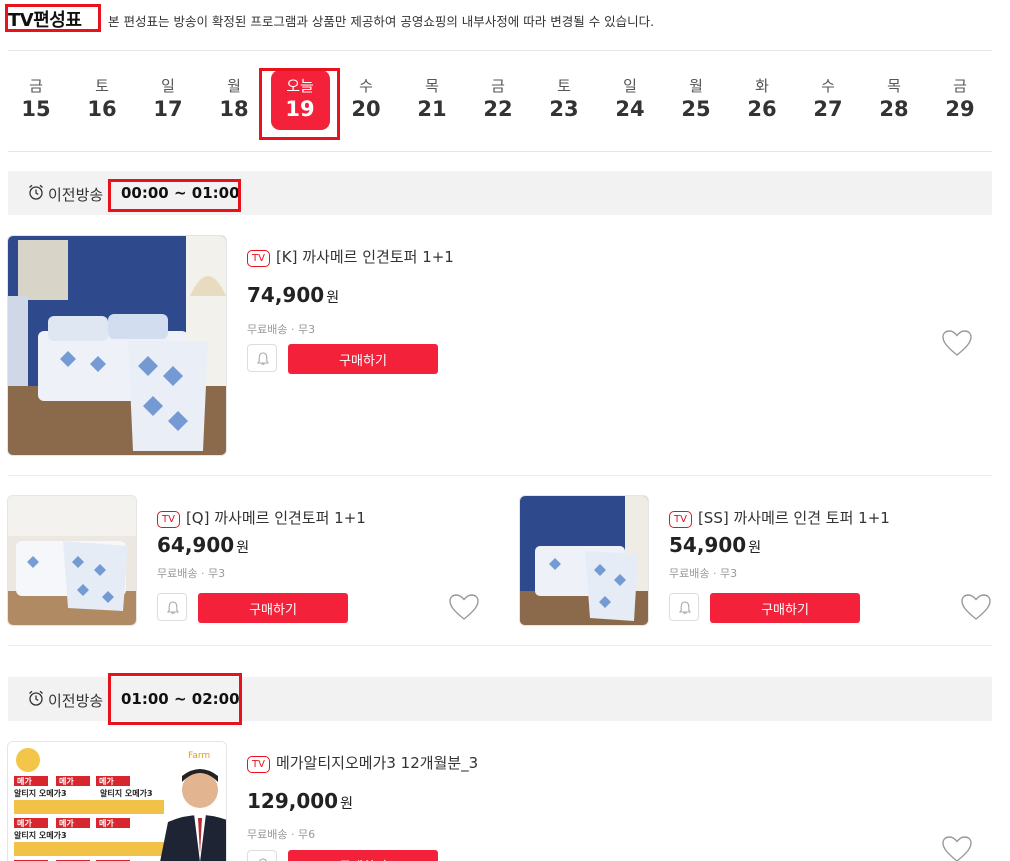  What do you see at coordinates (261, 517) in the screenshot?
I see `product-name: TV [Q] 까사메르 인견토퍼 1+1` at bounding box center [261, 517].